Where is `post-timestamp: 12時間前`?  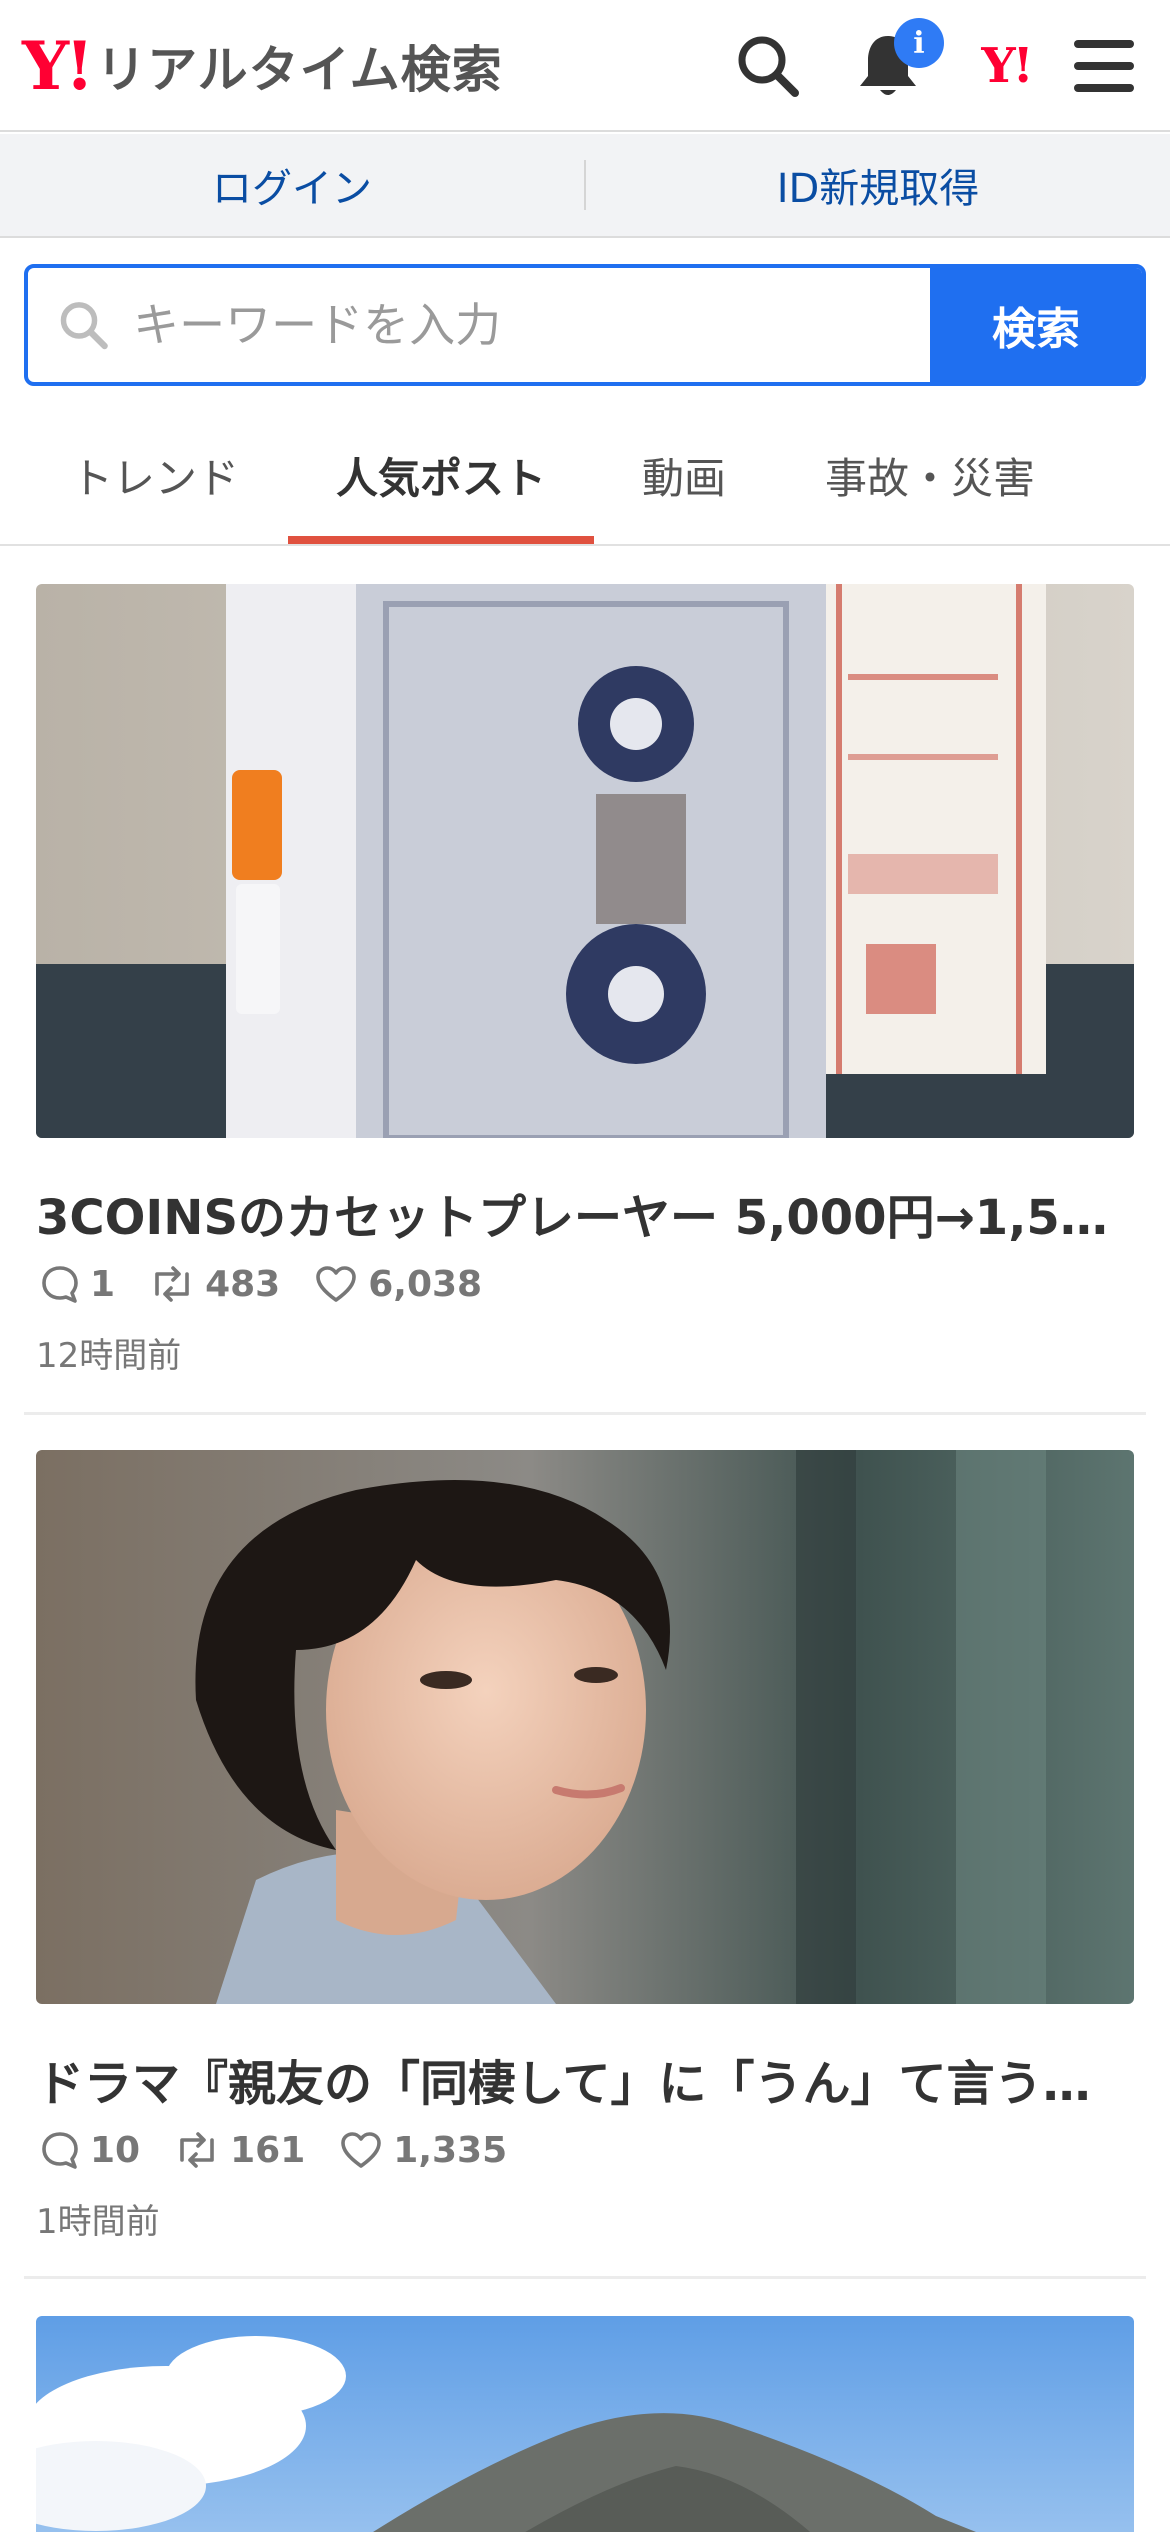
post-timestamp: 12時間前 is located at coordinates (109, 1356).